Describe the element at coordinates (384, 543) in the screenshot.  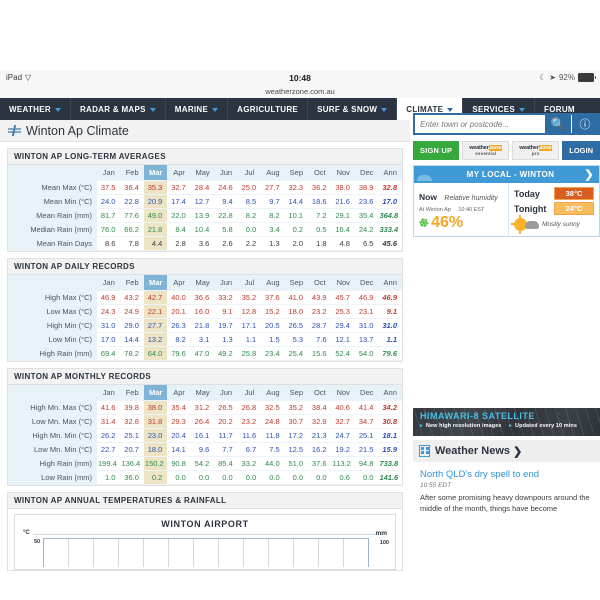
I see `chart-y2tick-top: 100` at that location.